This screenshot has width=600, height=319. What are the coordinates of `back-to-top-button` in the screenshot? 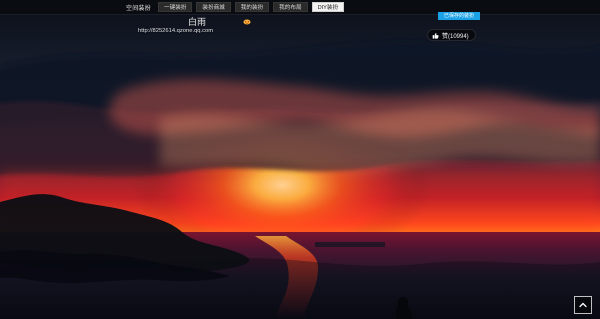 It's located at (583, 305).